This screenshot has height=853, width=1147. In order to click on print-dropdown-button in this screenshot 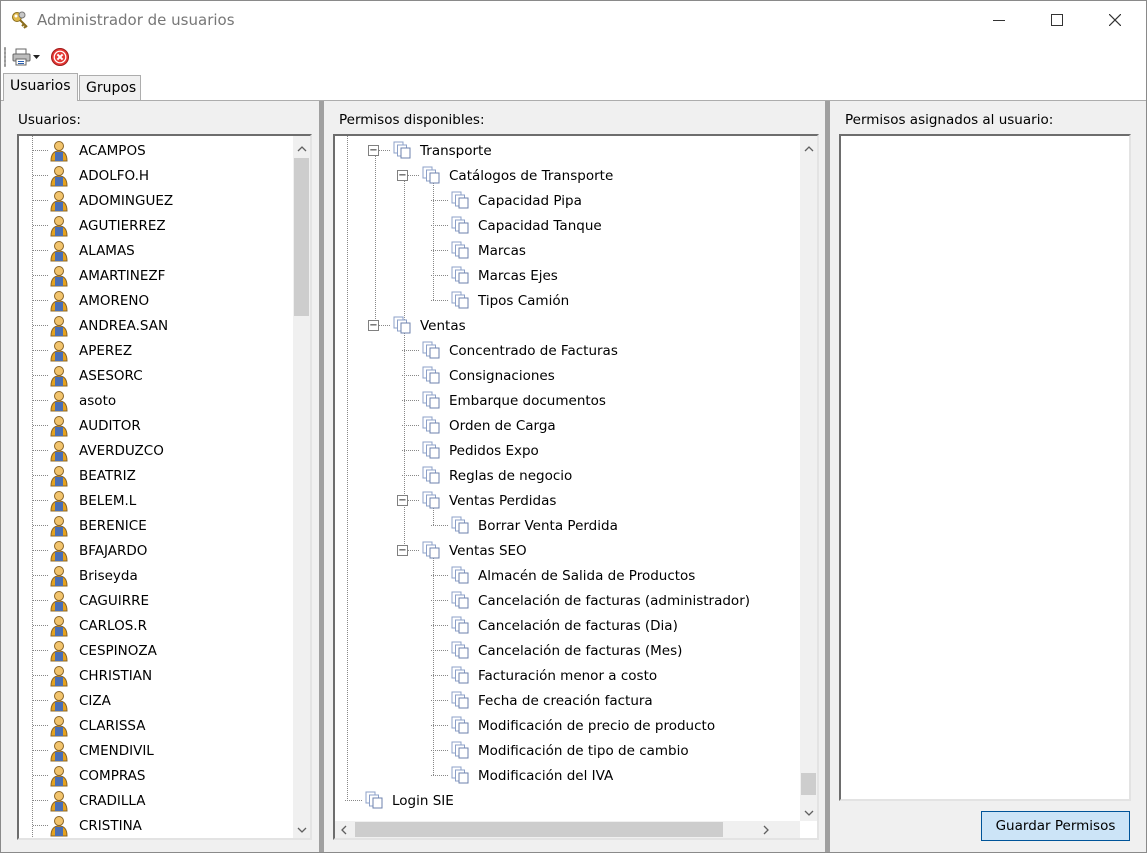, I will do `click(26, 57)`.